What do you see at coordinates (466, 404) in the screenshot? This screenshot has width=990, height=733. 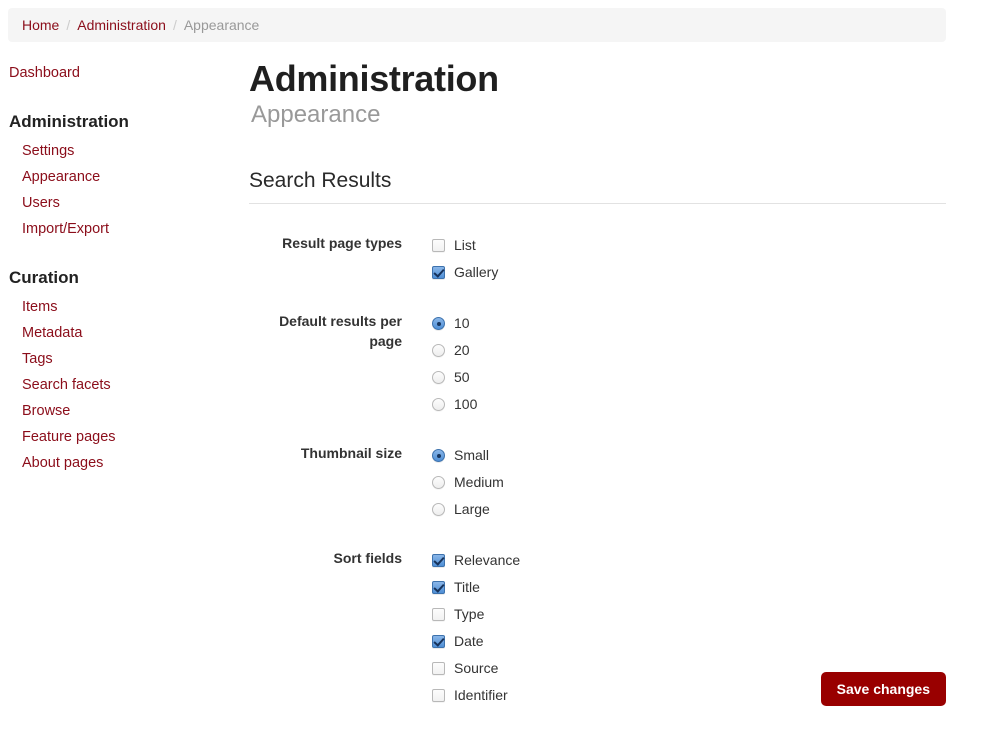 I see `radio-label-100: 100` at bounding box center [466, 404].